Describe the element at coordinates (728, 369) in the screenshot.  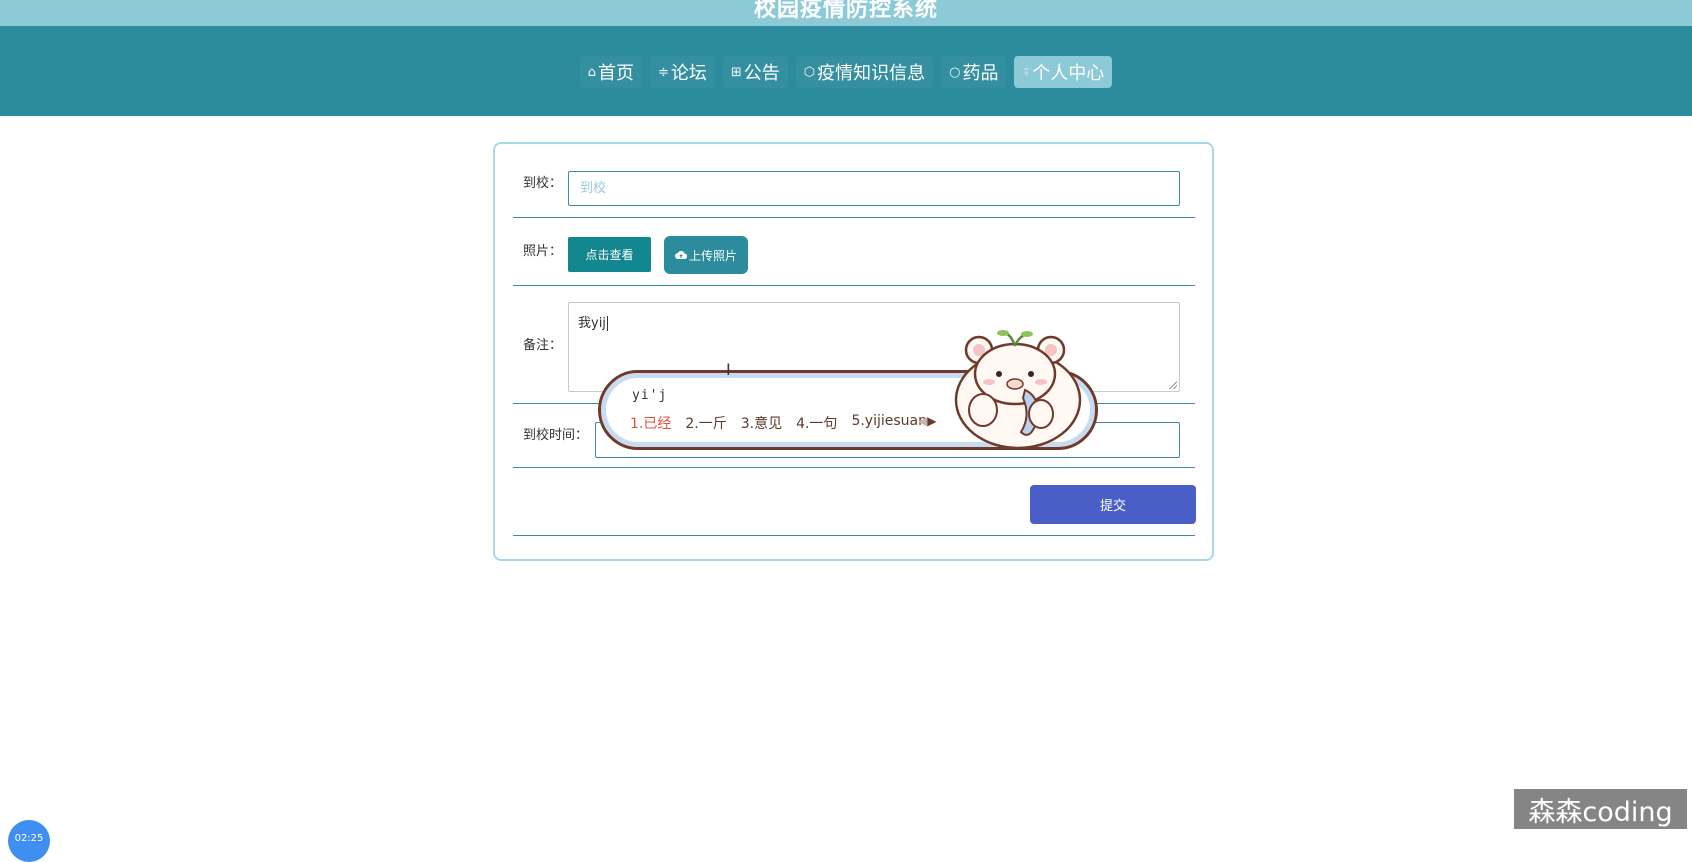
I see `text-cursor-icon: I` at that location.